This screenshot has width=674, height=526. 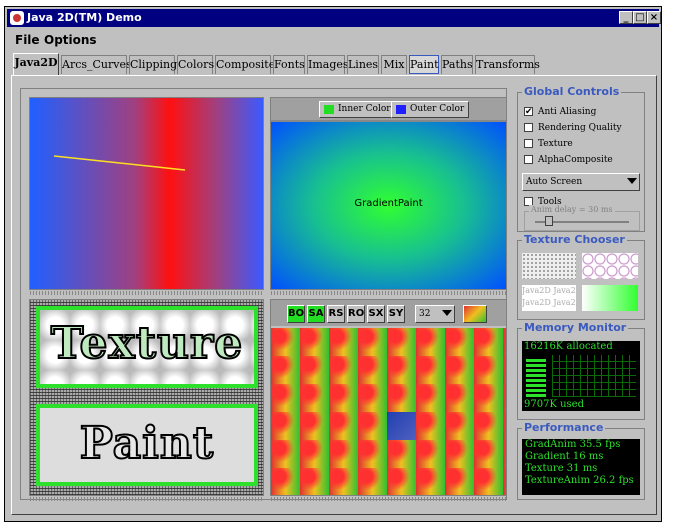 I want to click on memory-allocated: 16216K allocated, so click(x=568, y=346).